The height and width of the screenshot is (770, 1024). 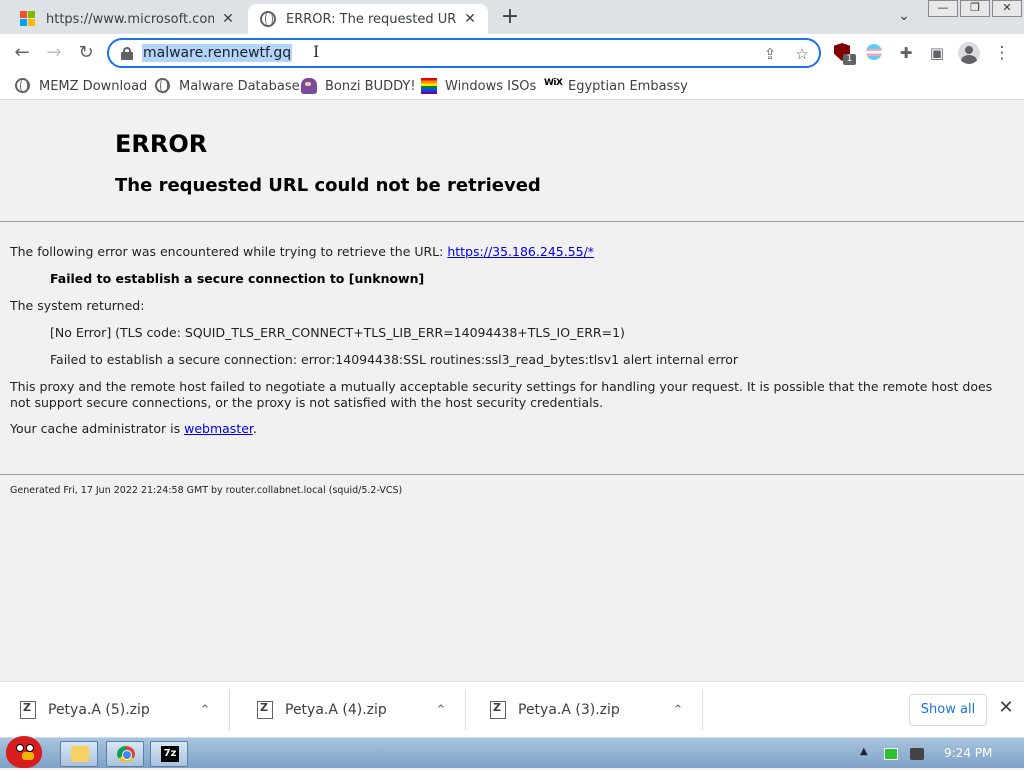 What do you see at coordinates (512, 474) in the screenshot?
I see `divider` at bounding box center [512, 474].